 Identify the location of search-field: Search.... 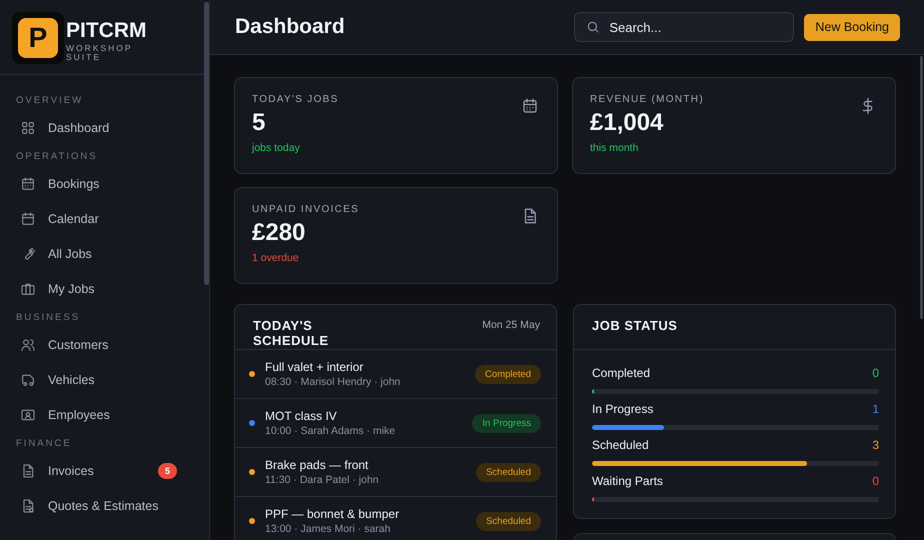
(684, 27).